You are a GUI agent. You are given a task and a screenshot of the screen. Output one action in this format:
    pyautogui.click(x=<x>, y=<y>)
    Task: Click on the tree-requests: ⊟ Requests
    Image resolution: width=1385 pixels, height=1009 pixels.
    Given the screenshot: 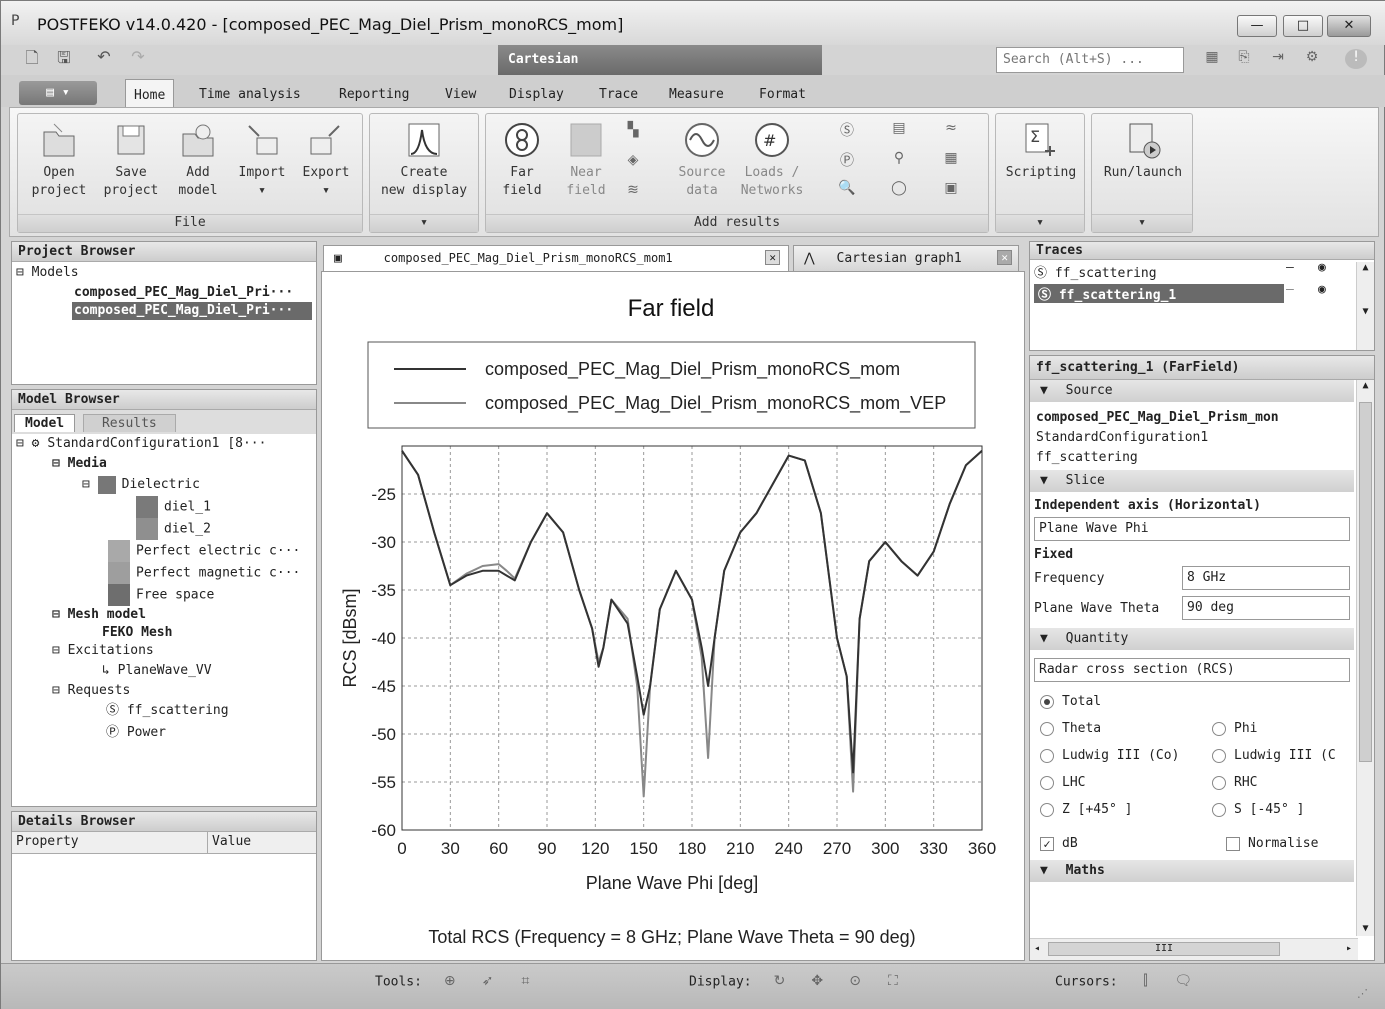 What is the action you would take?
    pyautogui.click(x=164, y=691)
    